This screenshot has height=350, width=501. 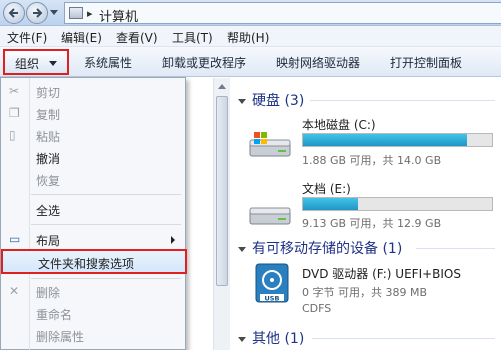 I want to click on dvd-drive-space: 0 字节 可用，共 389 MB, so click(x=365, y=292).